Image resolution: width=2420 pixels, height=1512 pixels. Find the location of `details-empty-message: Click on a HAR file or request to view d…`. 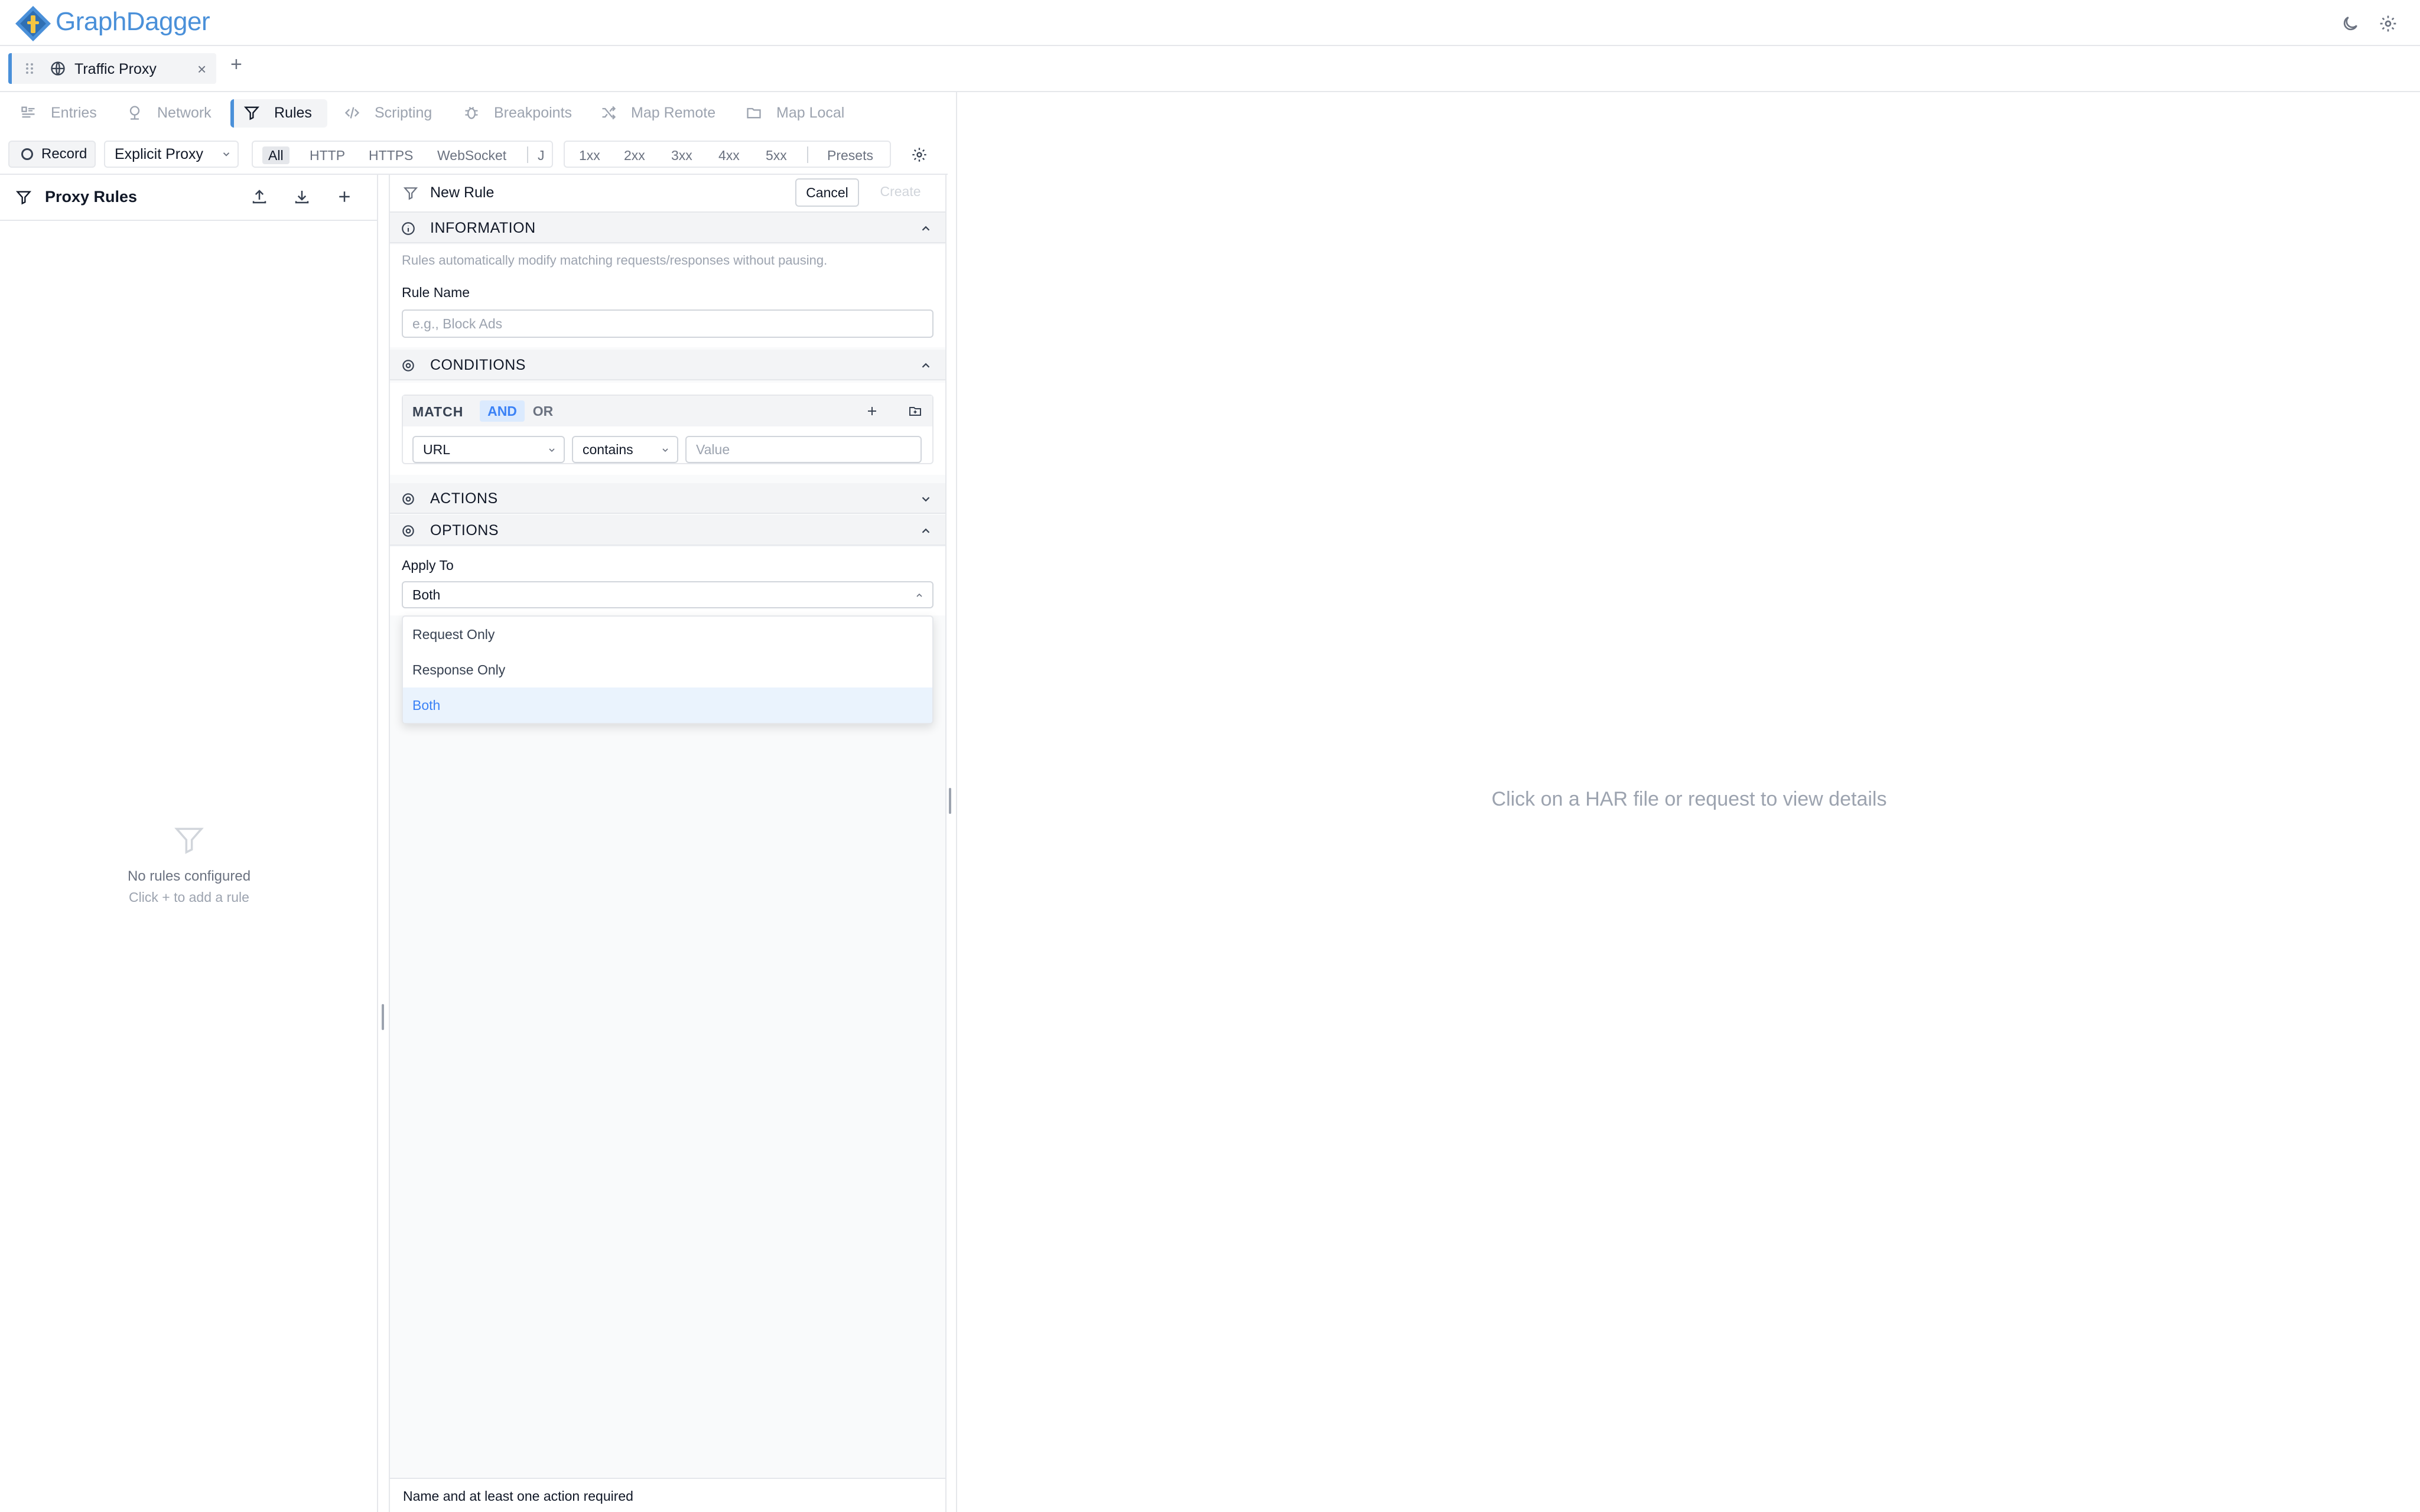

details-empty-message: Click on a HAR file or request to view d… is located at coordinates (1689, 799).